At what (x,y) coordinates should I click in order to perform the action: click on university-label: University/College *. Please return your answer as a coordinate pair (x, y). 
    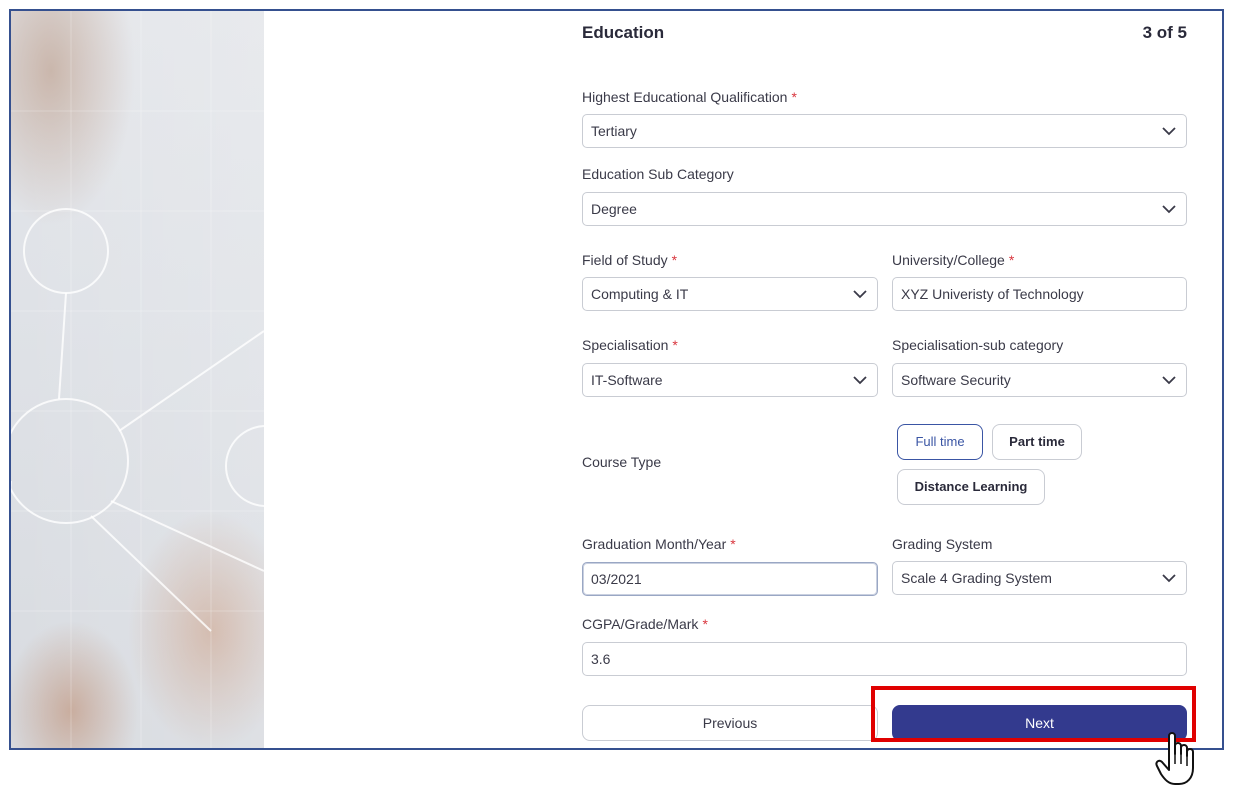
    Looking at the image, I should click on (953, 260).